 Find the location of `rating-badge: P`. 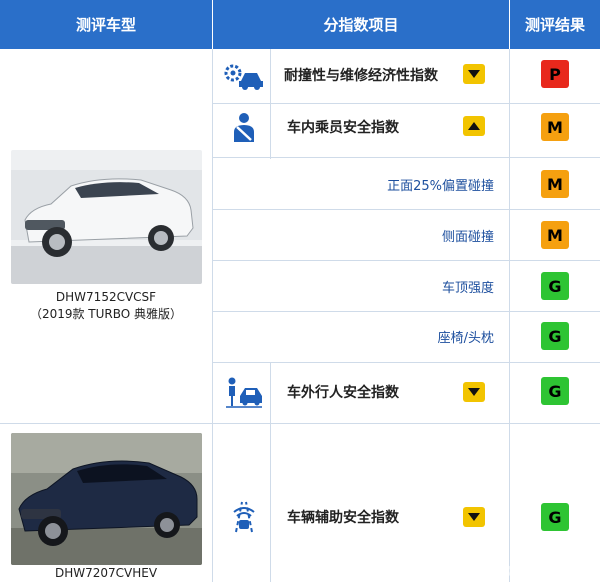

rating-badge: P is located at coordinates (555, 74).